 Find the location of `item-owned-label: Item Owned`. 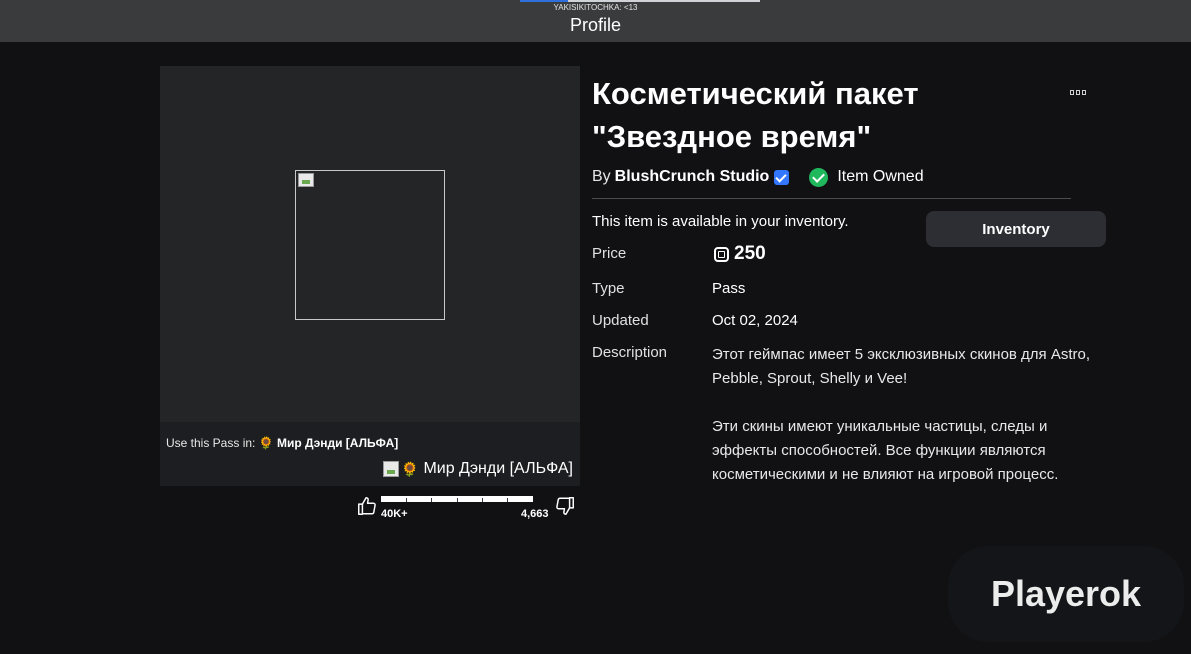

item-owned-label: Item Owned is located at coordinates (880, 176).